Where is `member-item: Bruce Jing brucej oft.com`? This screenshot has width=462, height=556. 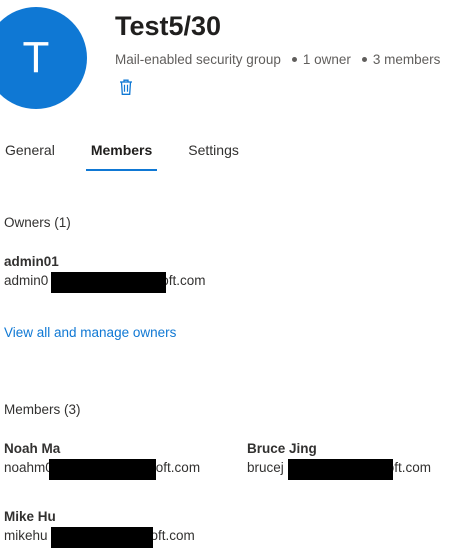 member-item: Bruce Jing brucej oft.com is located at coordinates (339, 460).